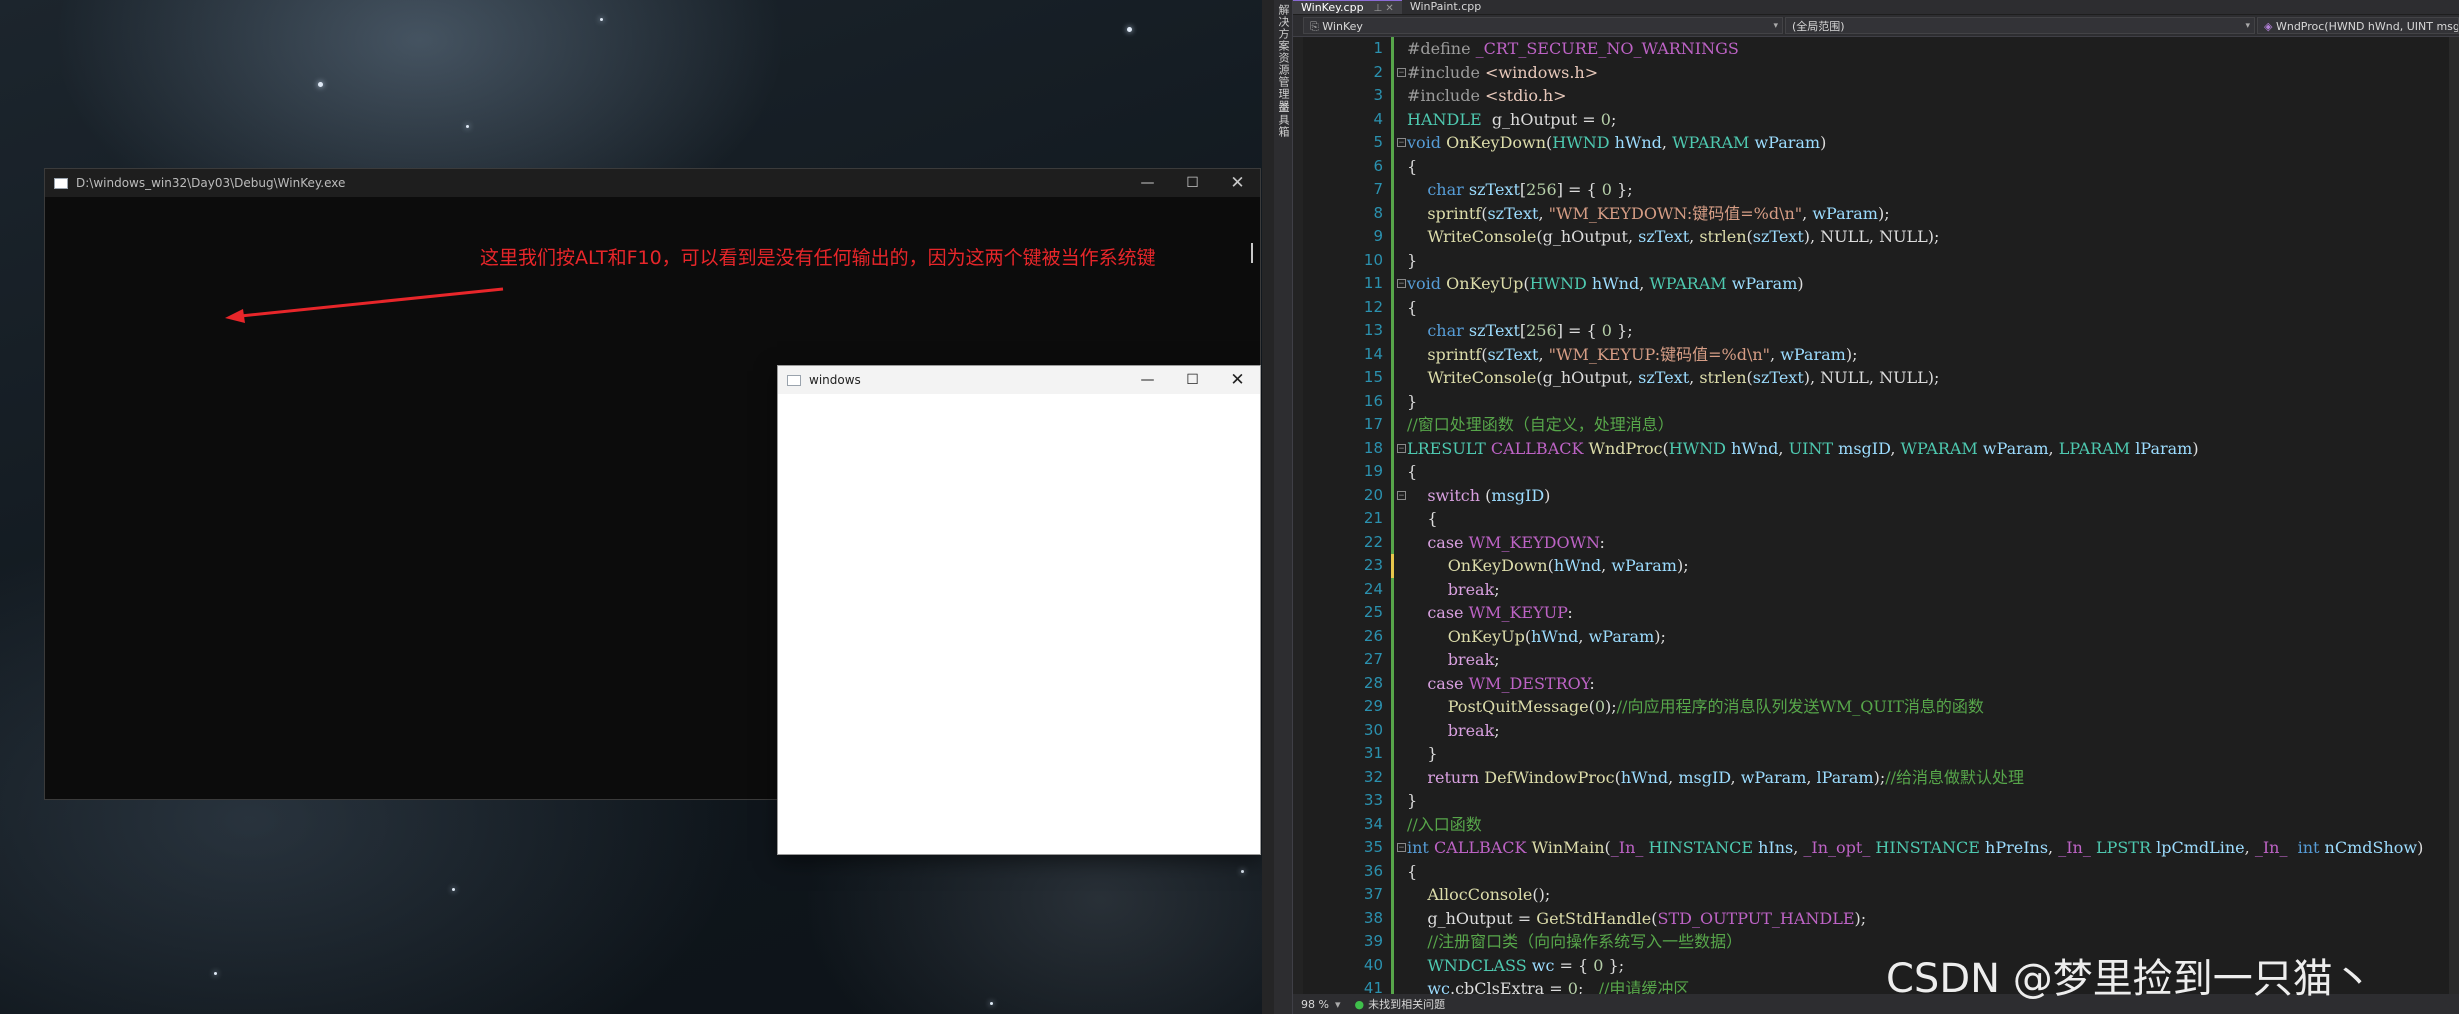 Image resolution: width=2459 pixels, height=1014 pixels. What do you see at coordinates (1876, 660) in the screenshot?
I see `code-line: 27 break;` at bounding box center [1876, 660].